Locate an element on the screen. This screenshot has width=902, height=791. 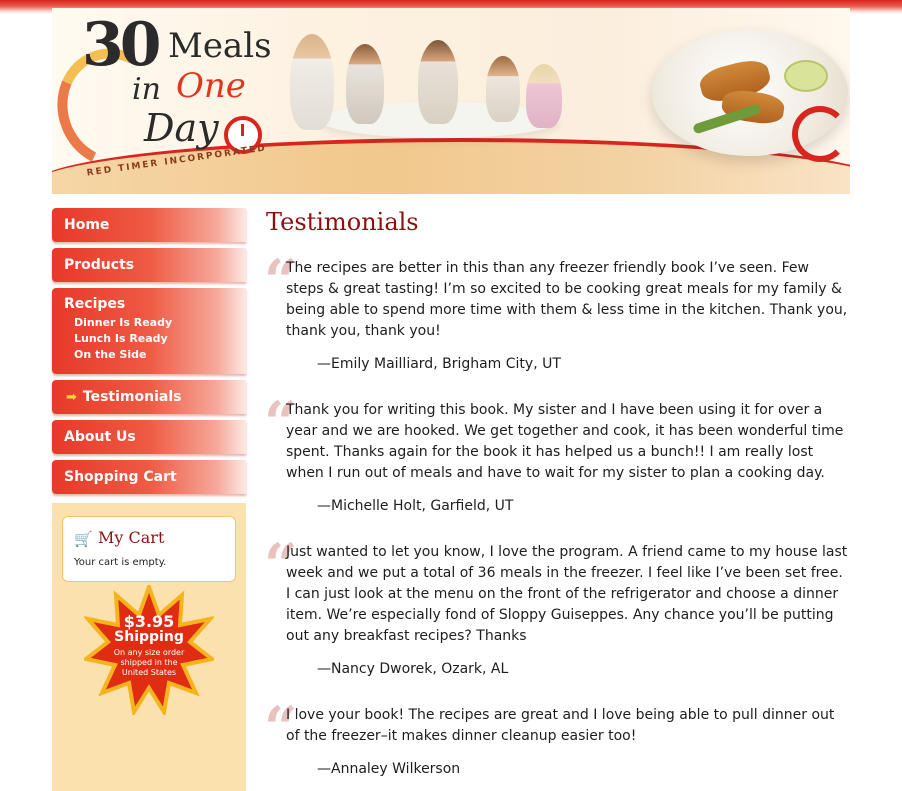
family-photo is located at coordinates (435, 86).